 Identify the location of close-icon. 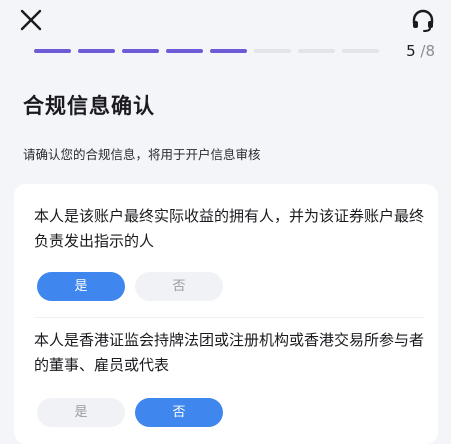
(31, 20).